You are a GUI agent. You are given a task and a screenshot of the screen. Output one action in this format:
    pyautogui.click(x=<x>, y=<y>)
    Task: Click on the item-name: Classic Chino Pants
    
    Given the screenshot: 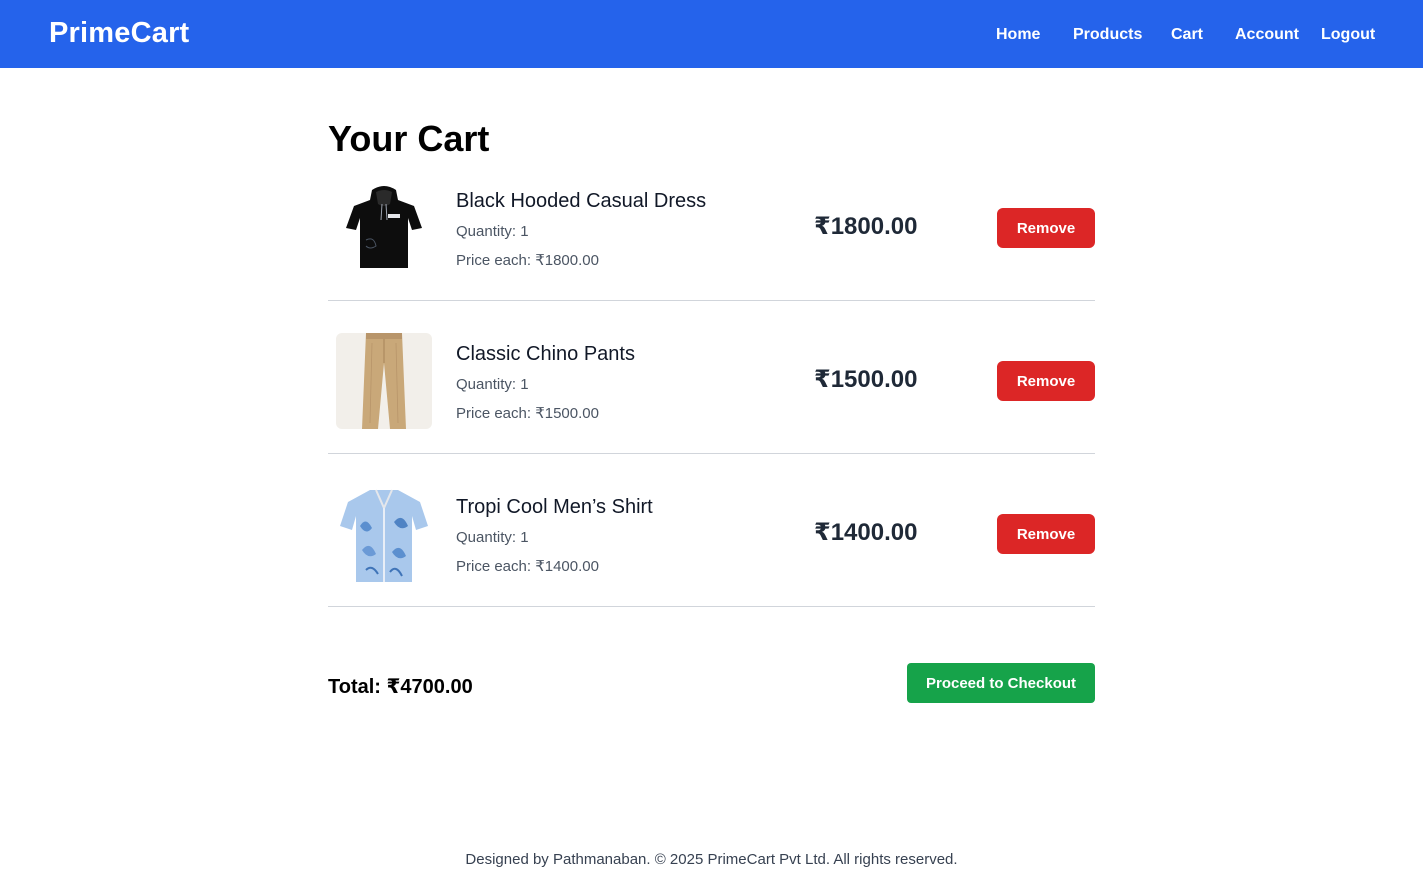 What is the action you would take?
    pyautogui.click(x=545, y=354)
    